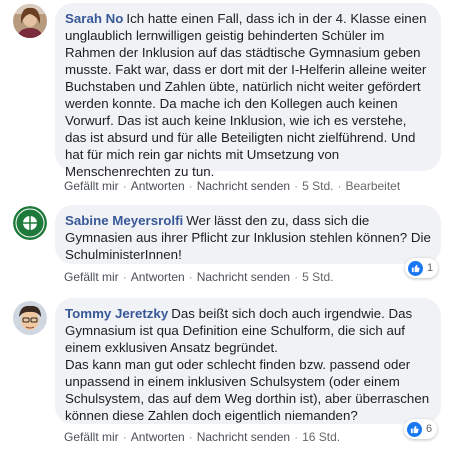 This screenshot has height=453, width=458. What do you see at coordinates (321, 437) in the screenshot?
I see `timestamp: 16 Std.` at bounding box center [321, 437].